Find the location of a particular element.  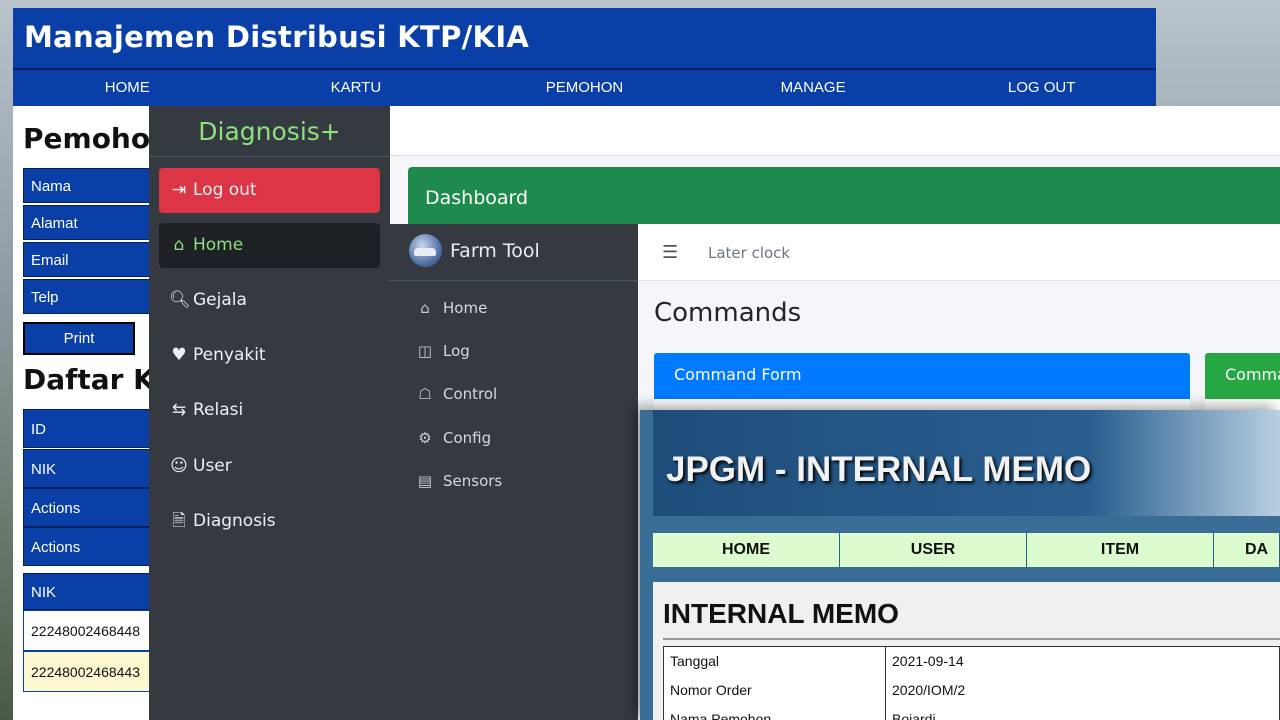

ktp-header-actions: Actions is located at coordinates (88, 507).